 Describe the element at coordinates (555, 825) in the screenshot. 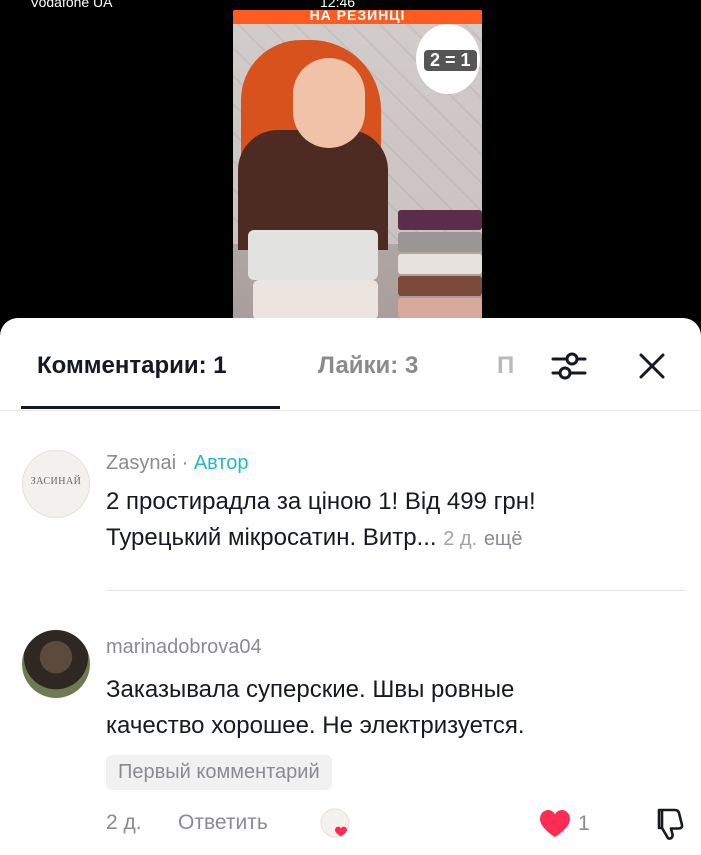

I see `like-icon` at that location.